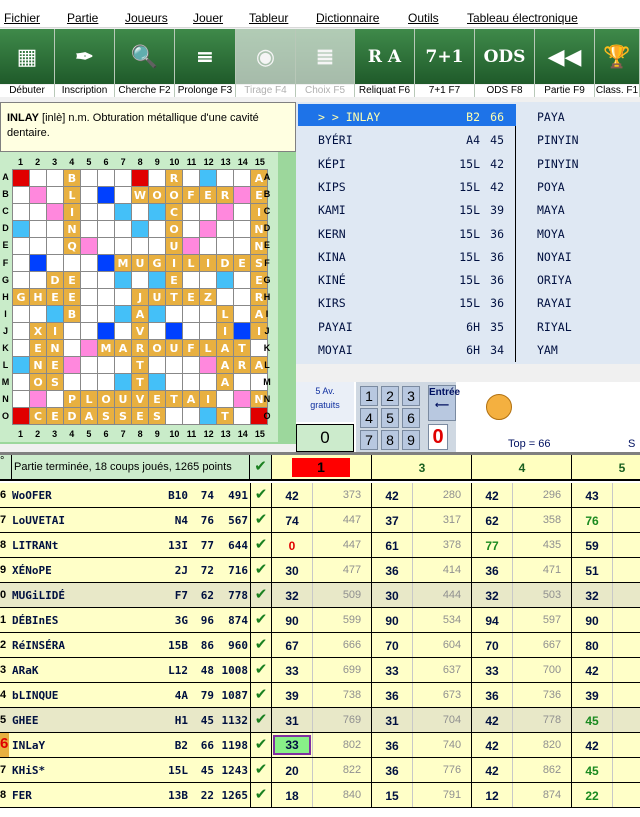 The width and height of the screenshot is (640, 817). I want to click on menu-6: Outils, so click(423, 18).